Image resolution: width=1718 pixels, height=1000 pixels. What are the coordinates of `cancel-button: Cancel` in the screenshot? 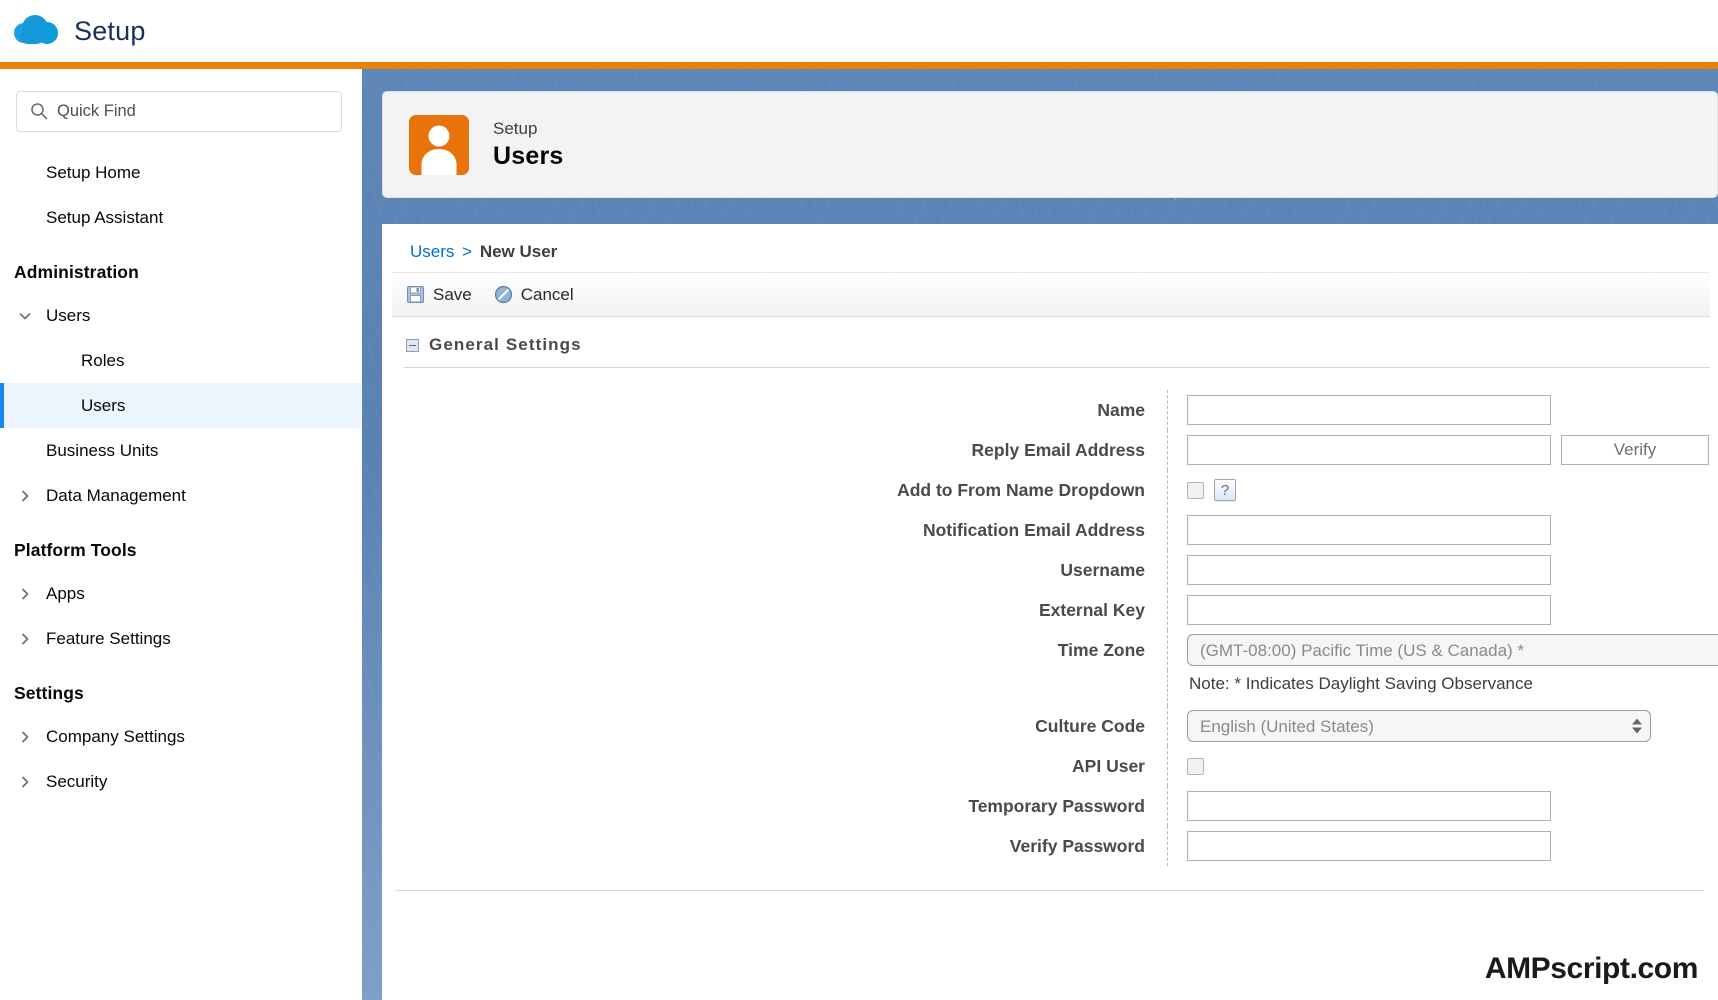 It's located at (534, 295).